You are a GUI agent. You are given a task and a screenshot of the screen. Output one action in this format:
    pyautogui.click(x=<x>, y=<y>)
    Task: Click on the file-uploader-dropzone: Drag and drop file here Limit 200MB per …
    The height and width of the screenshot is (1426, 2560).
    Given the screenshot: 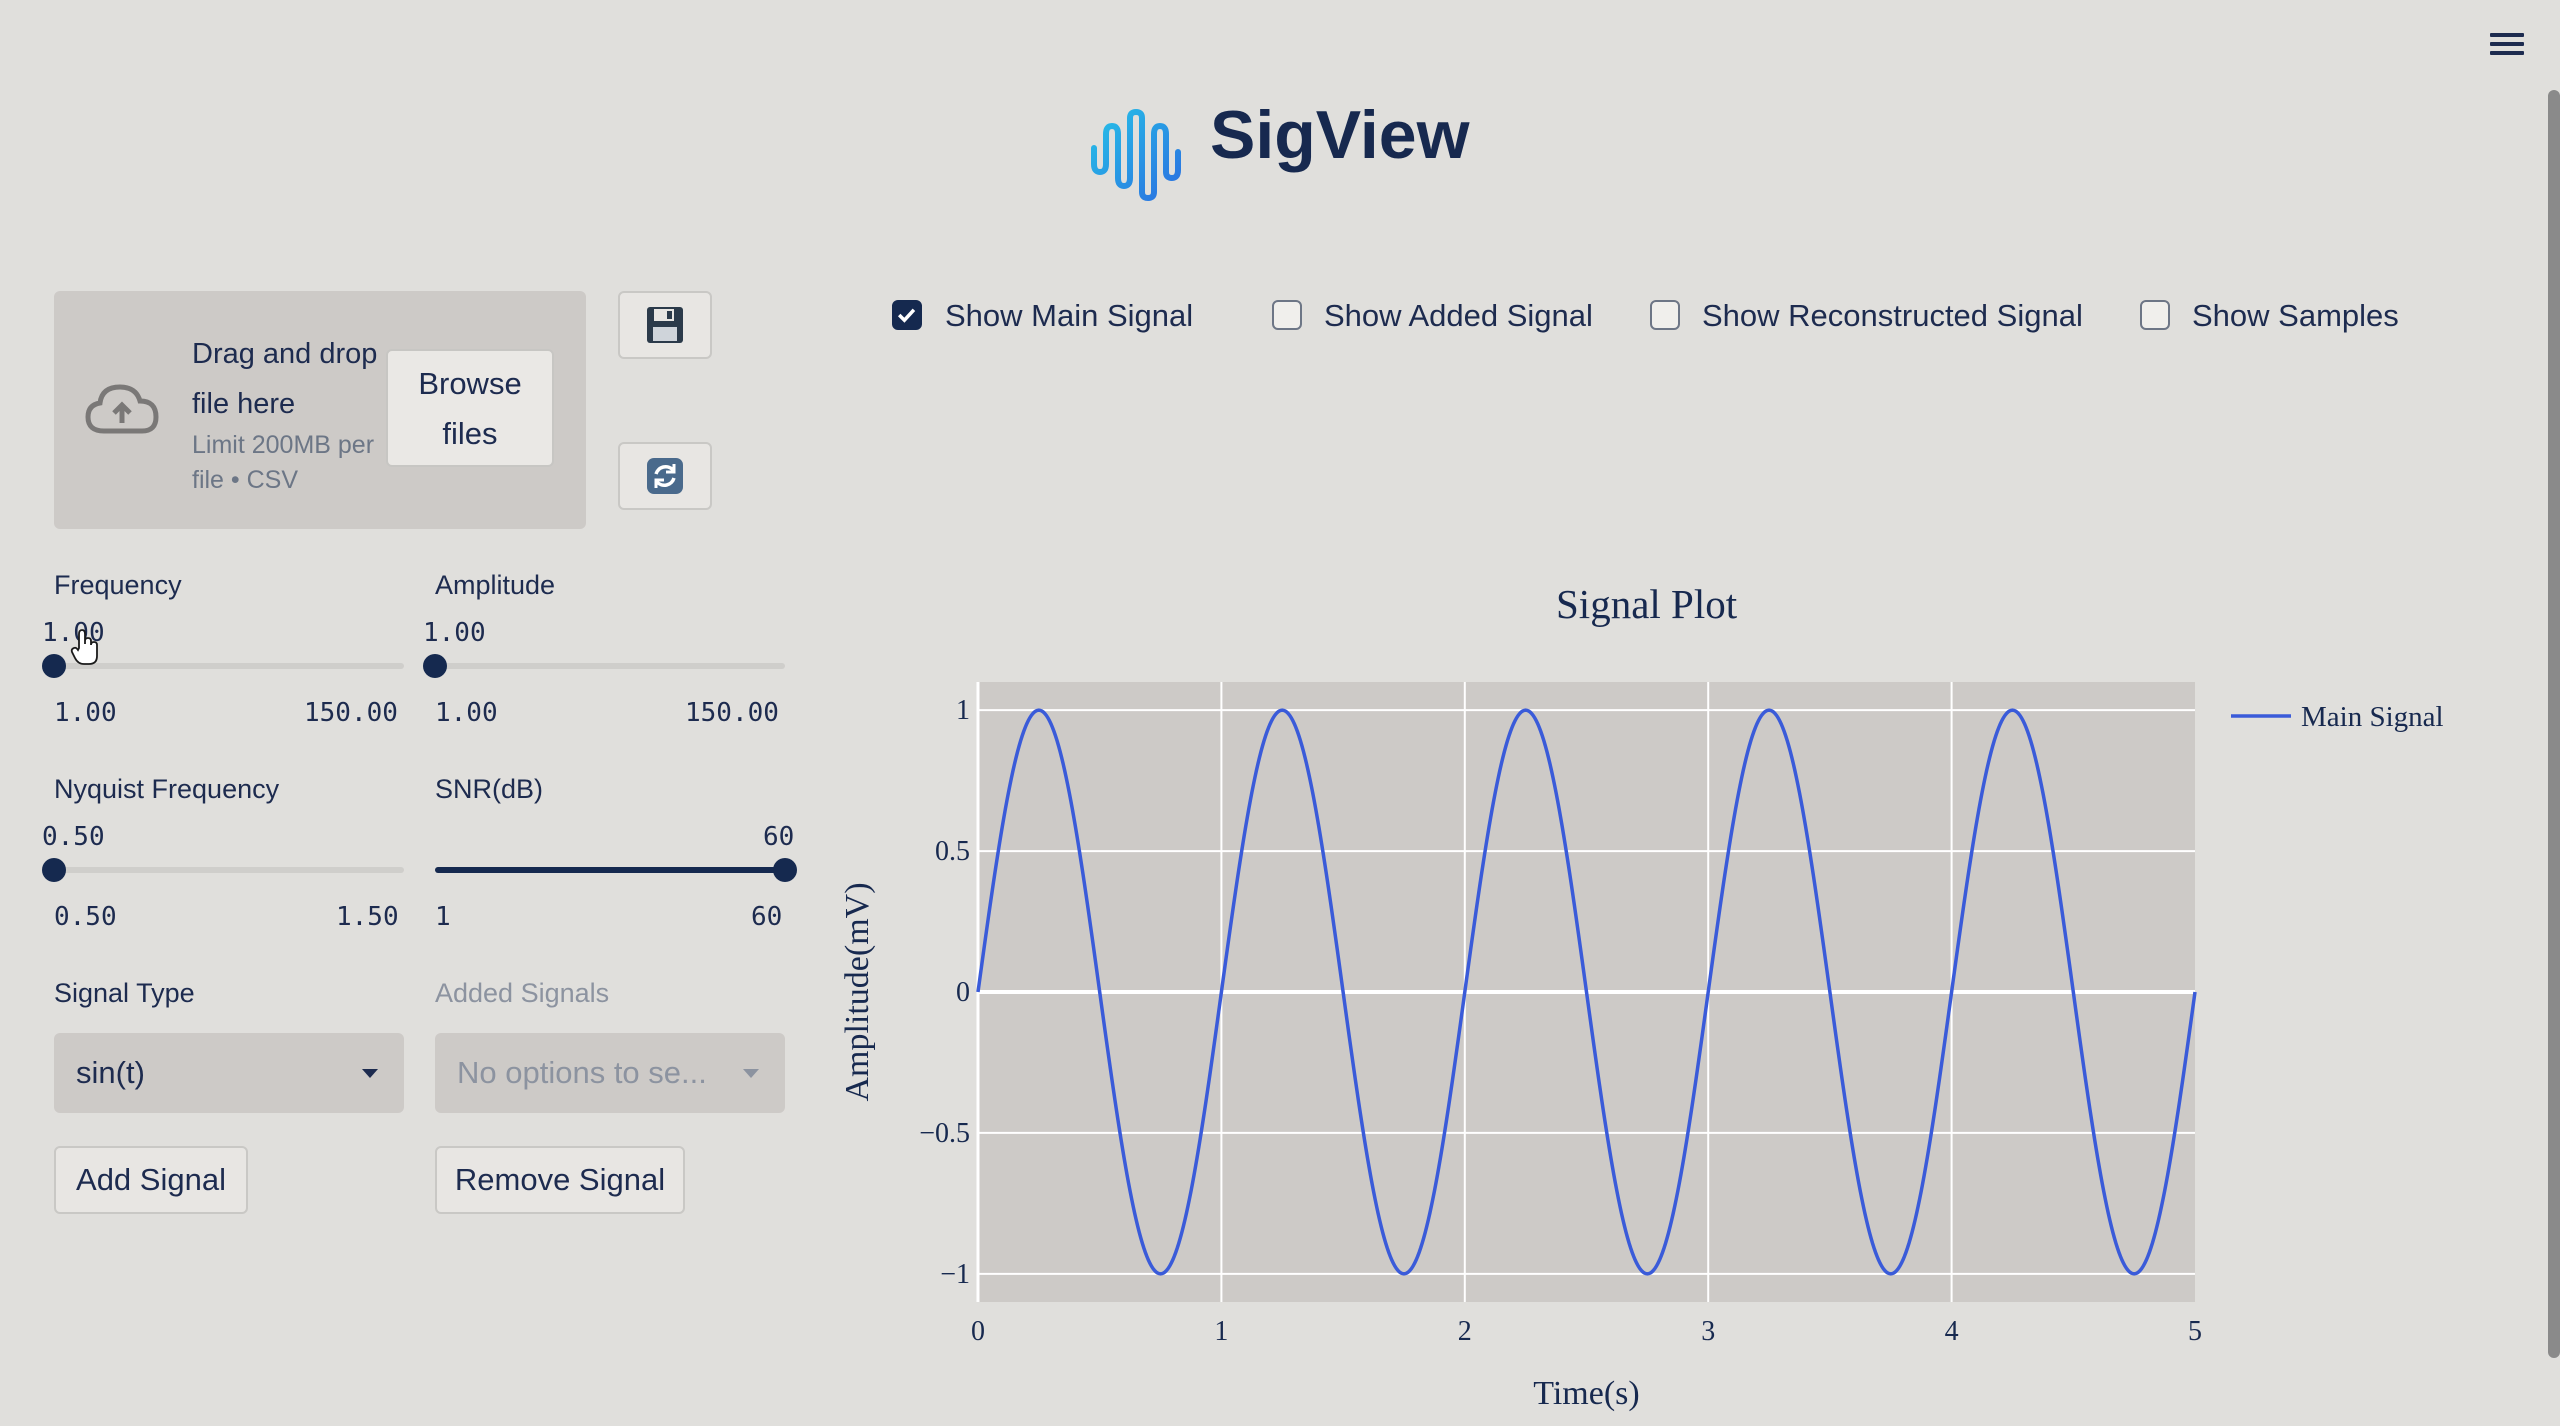 What is the action you would take?
    pyautogui.click(x=320, y=410)
    